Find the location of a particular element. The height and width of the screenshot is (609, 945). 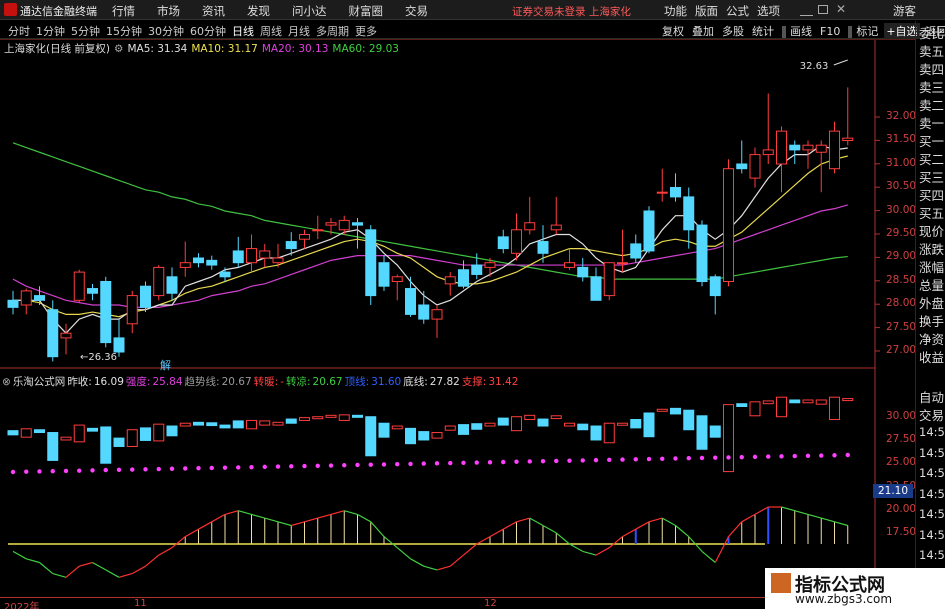

quote-panel-item-18: 收益 is located at coordinates (931, 356).